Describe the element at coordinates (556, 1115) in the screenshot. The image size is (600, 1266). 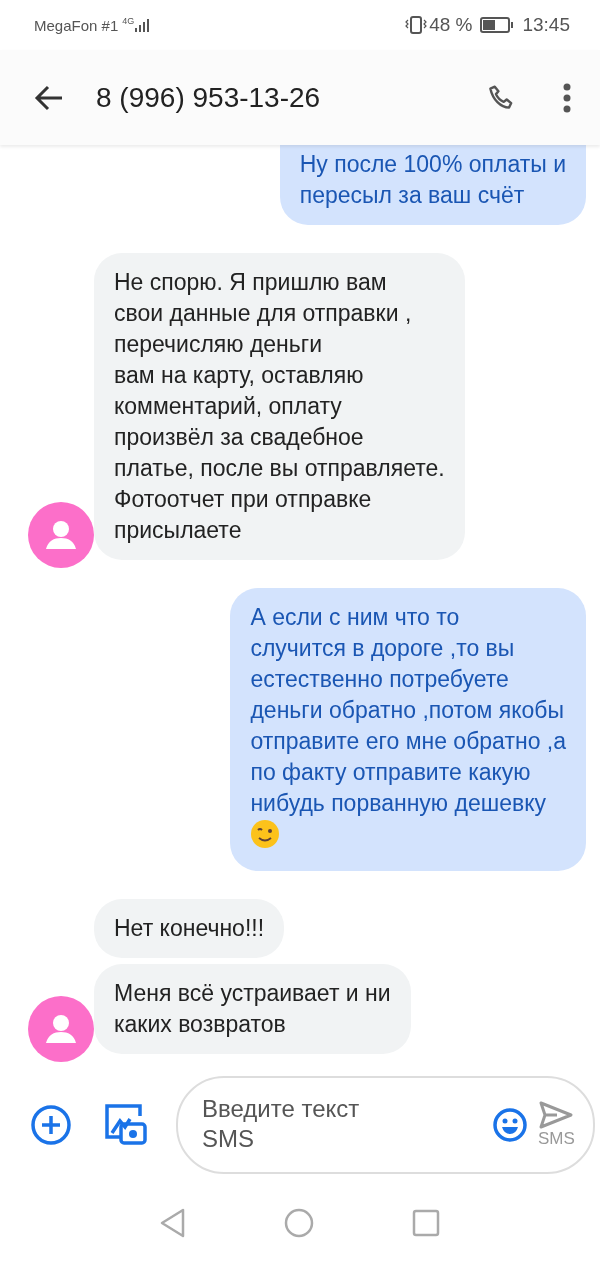
I see `send-icon` at that location.